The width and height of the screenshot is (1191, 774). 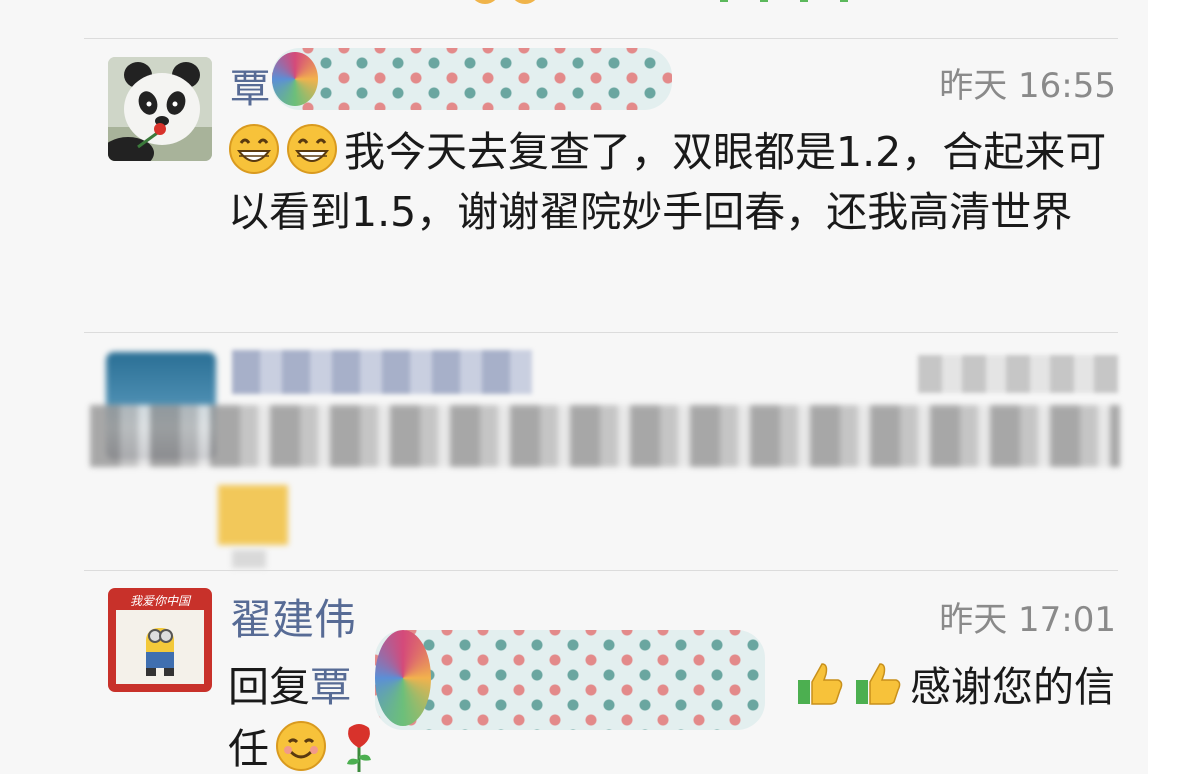 What do you see at coordinates (301, 746) in the screenshot?
I see `smiling-face-icon` at bounding box center [301, 746].